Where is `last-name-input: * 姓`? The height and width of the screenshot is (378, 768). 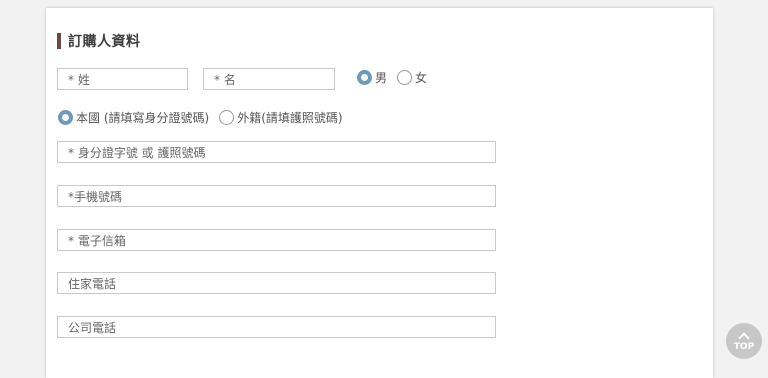 last-name-input: * 姓 is located at coordinates (122, 79).